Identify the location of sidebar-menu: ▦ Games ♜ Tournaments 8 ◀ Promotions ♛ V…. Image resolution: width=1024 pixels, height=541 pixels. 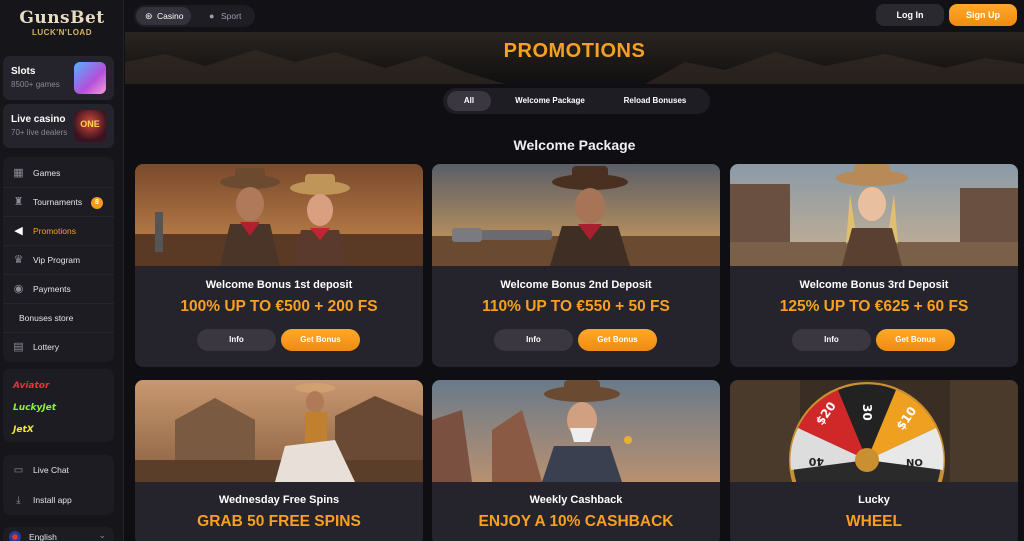
(58, 259).